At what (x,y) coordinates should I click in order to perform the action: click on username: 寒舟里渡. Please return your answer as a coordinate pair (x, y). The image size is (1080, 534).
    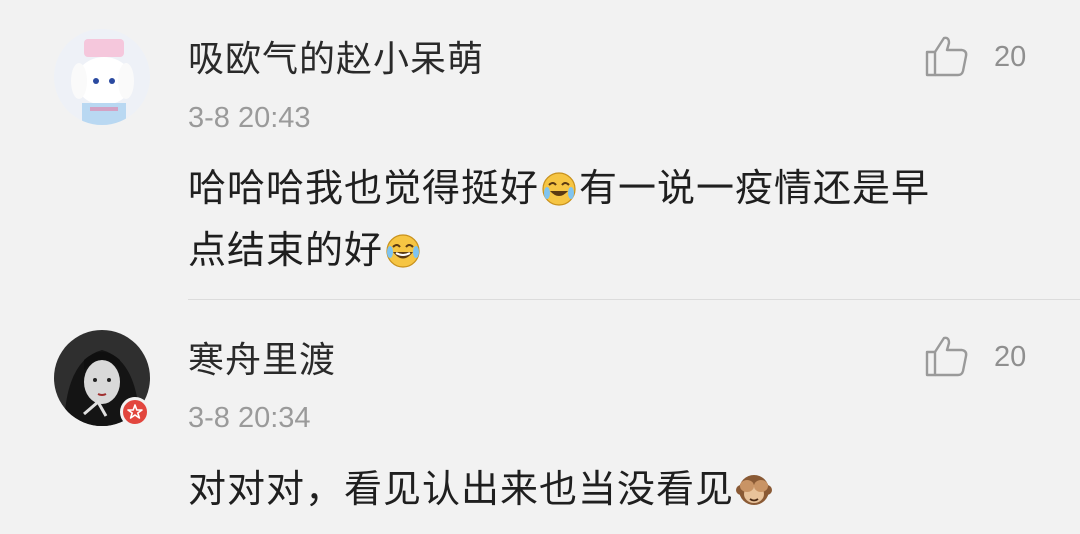
    Looking at the image, I should click on (262, 361).